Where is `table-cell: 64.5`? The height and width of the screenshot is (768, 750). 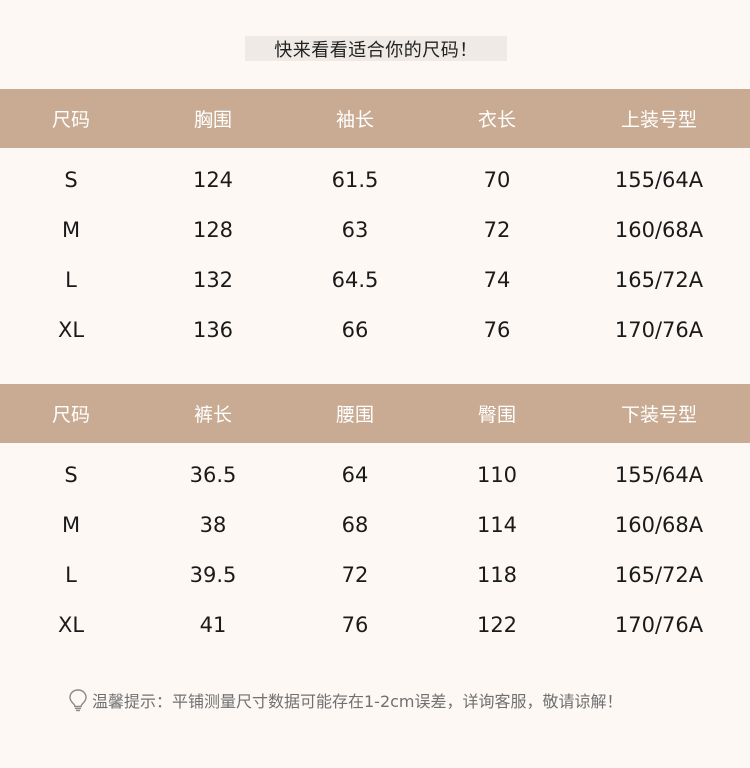 table-cell: 64.5 is located at coordinates (355, 280).